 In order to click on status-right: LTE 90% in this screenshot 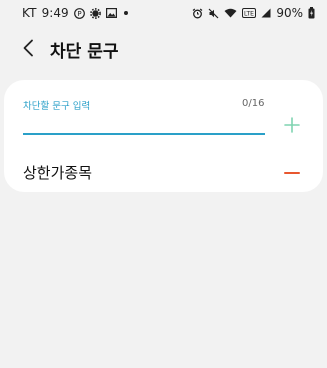, I will do `click(253, 13)`.